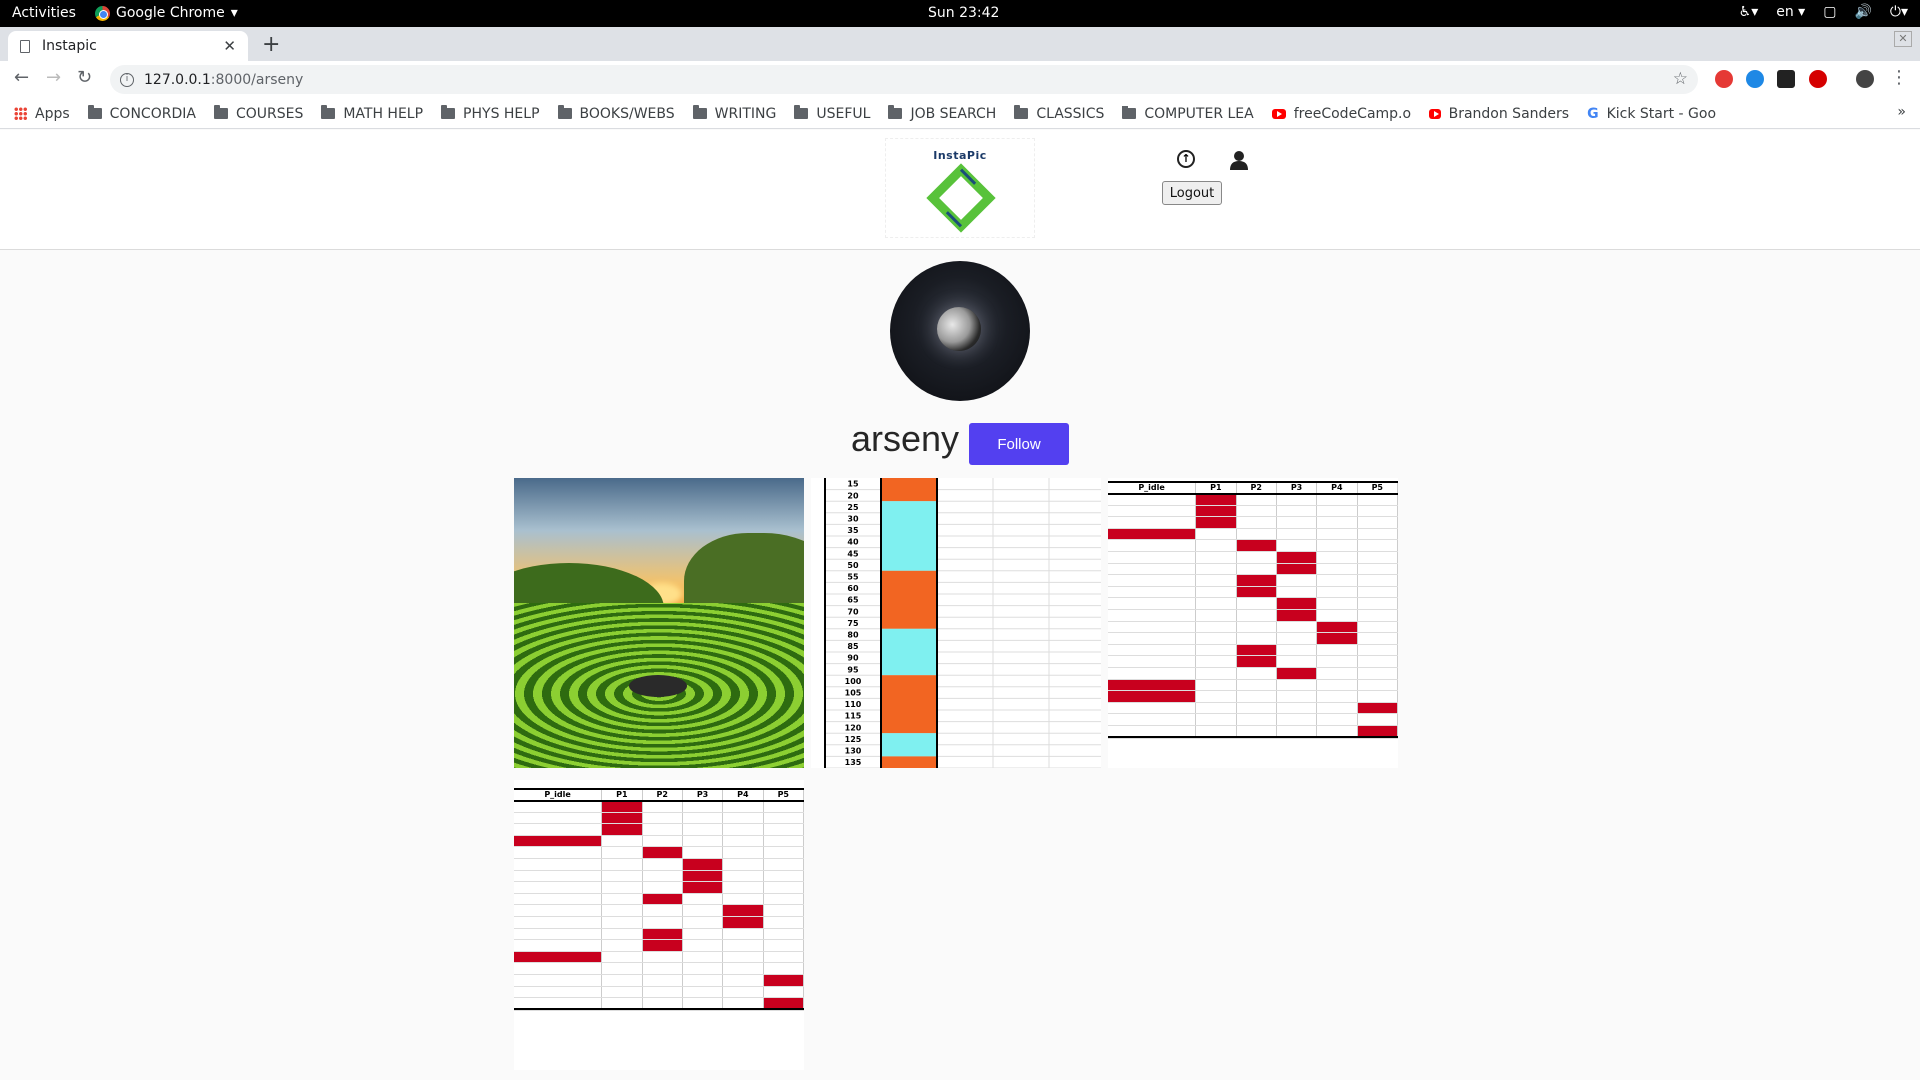 The height and width of the screenshot is (1080, 1920). I want to click on schedule-header: P4, so click(1337, 488).